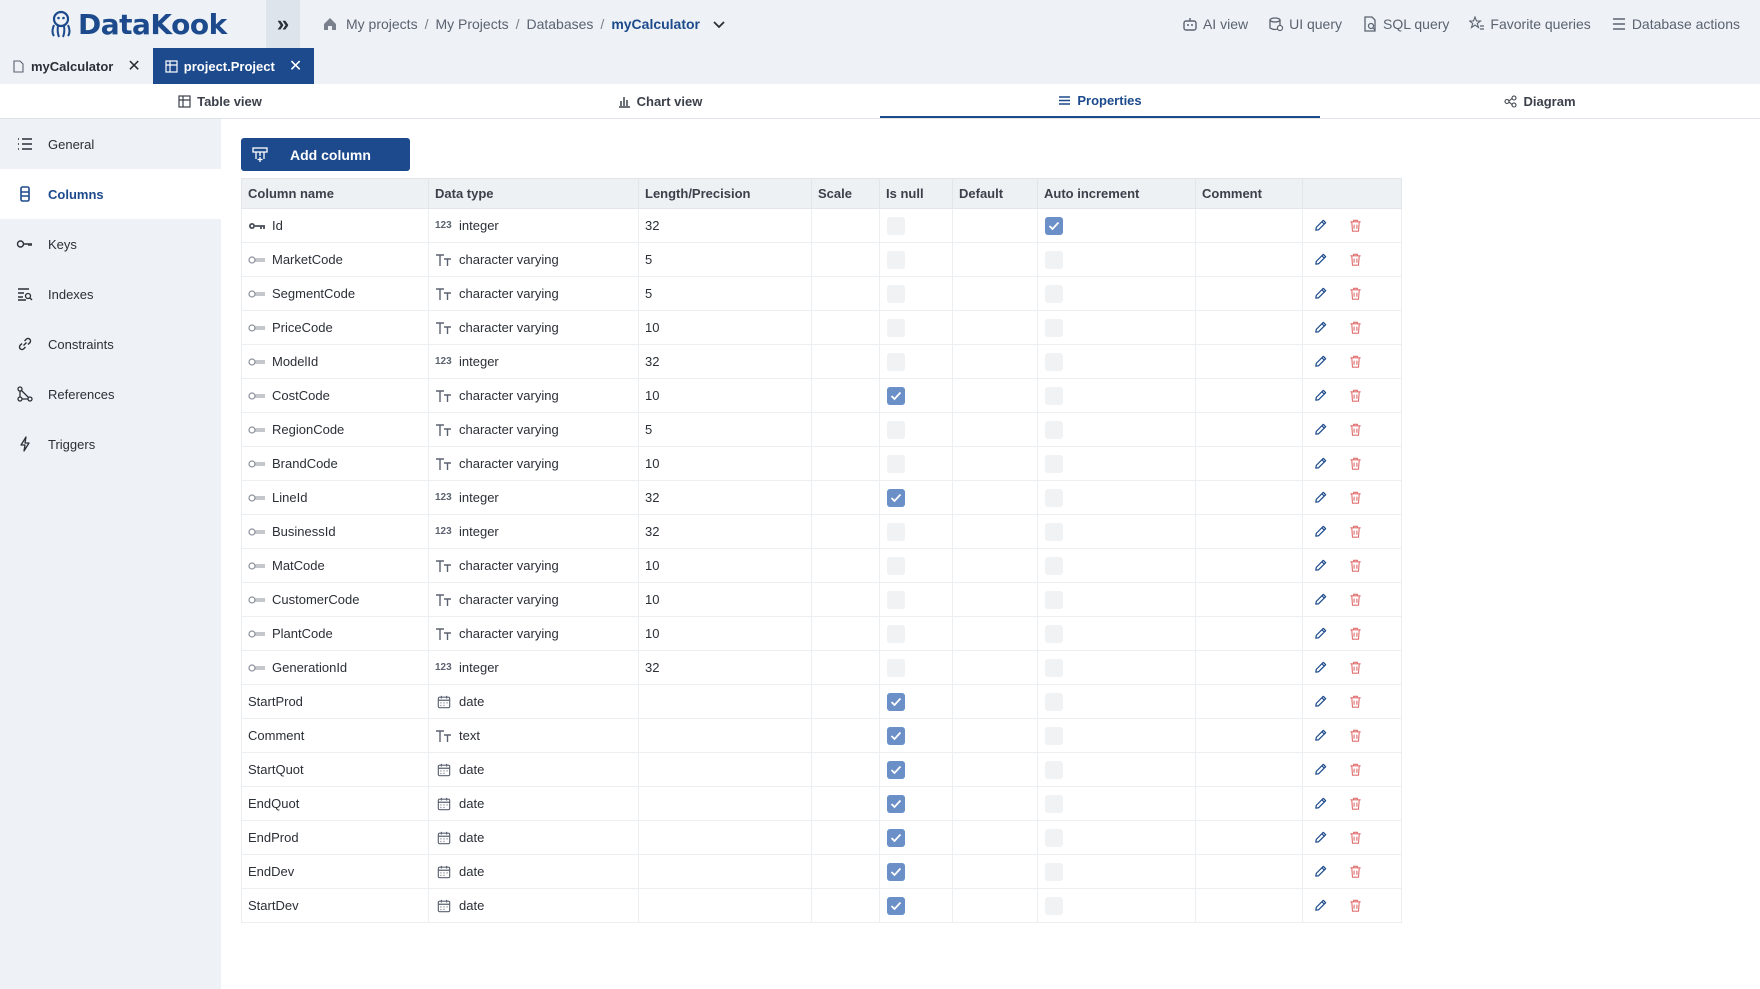  Describe the element at coordinates (335, 769) in the screenshot. I see `cell-column-name: StartQuot` at that location.